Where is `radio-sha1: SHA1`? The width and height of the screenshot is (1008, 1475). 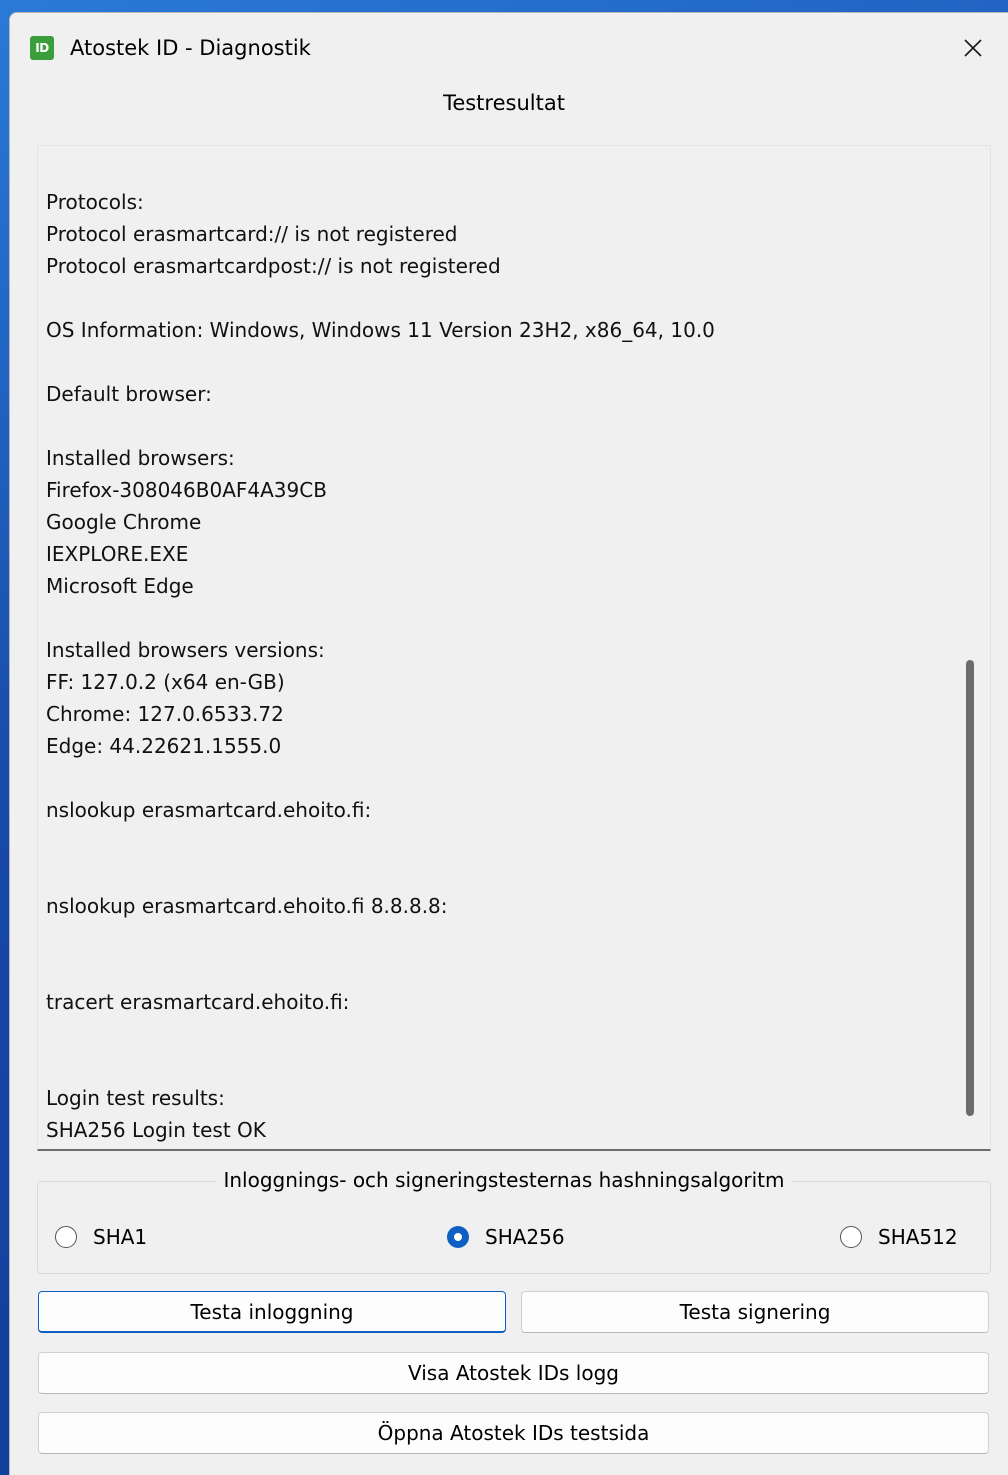 radio-sha1: SHA1 is located at coordinates (101, 1237).